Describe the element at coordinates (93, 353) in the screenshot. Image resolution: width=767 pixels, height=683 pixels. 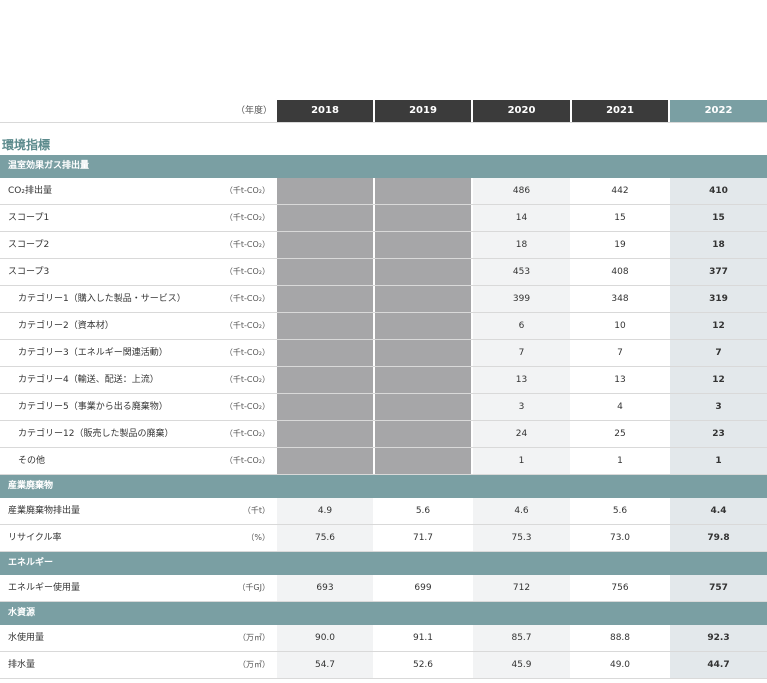
I see `row-label: カテゴリー3（エネルギー関連活動）` at that location.